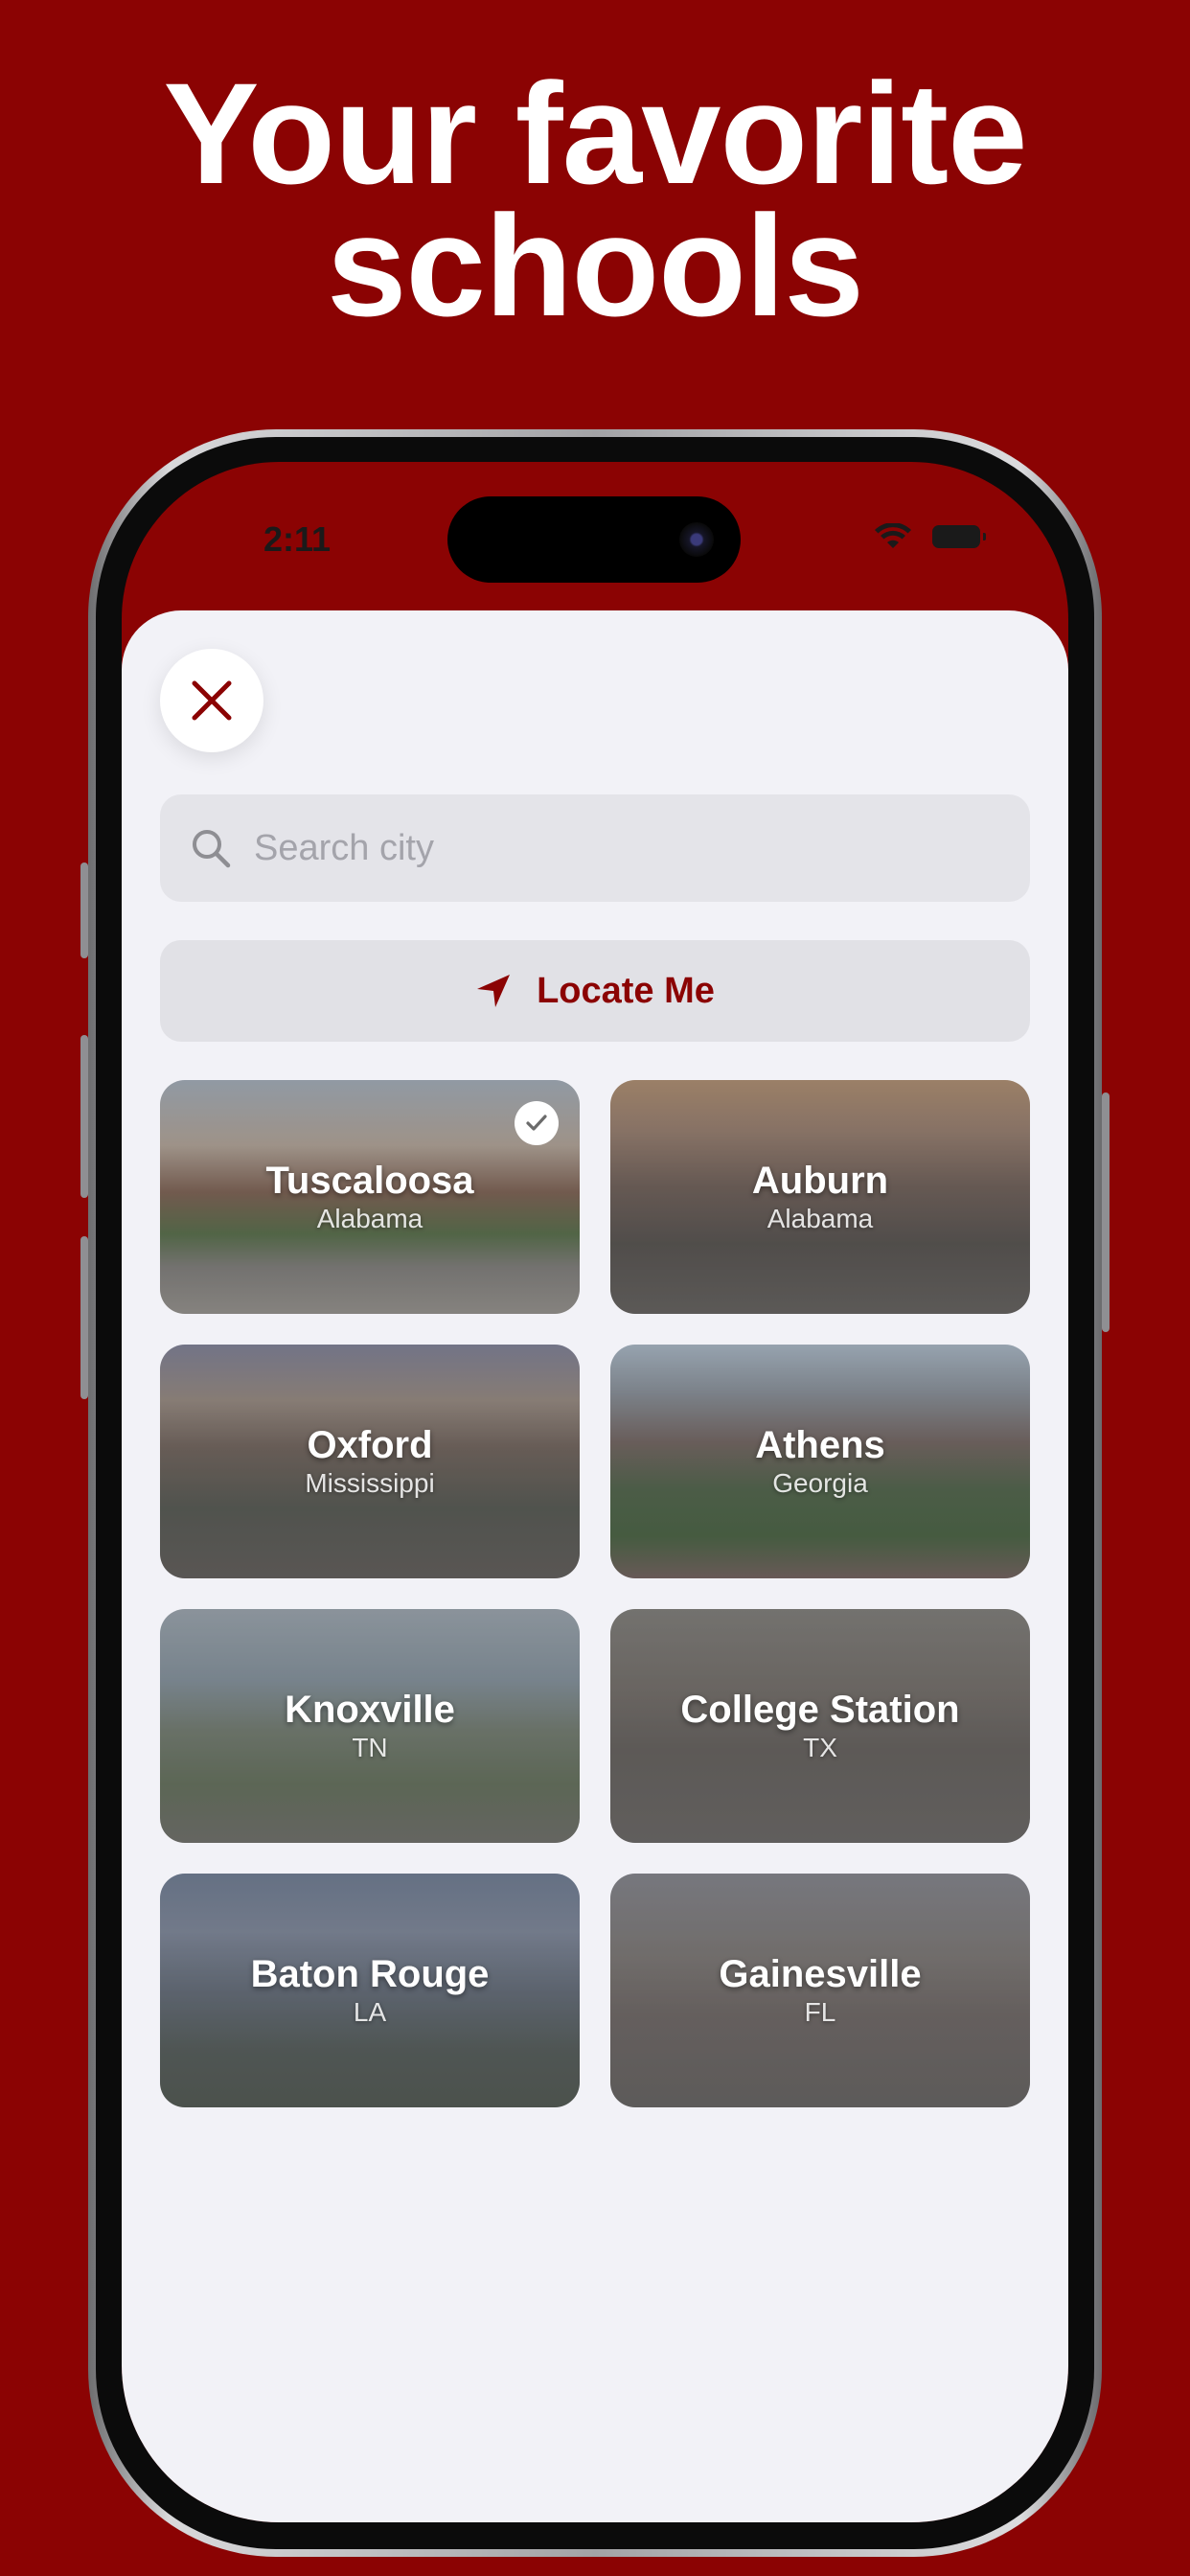 Image resolution: width=1190 pixels, height=2576 pixels. Describe the element at coordinates (494, 991) in the screenshot. I see `location-arrow-icon` at that location.